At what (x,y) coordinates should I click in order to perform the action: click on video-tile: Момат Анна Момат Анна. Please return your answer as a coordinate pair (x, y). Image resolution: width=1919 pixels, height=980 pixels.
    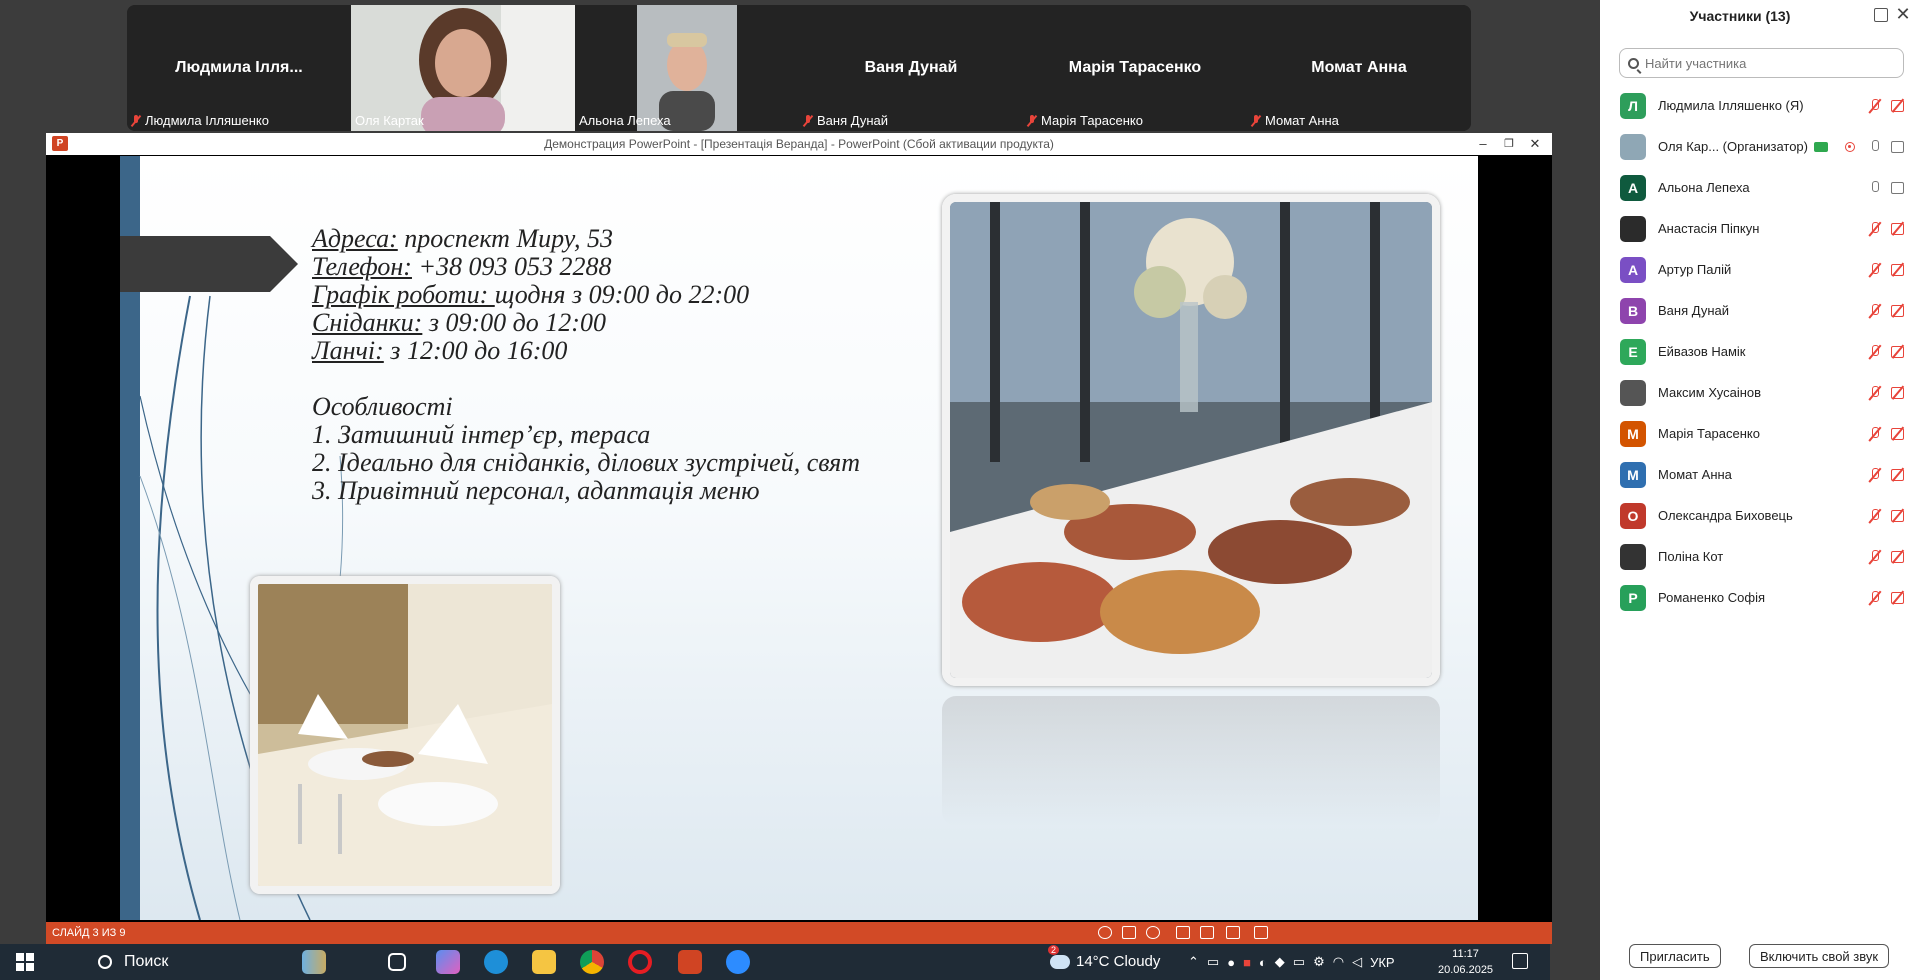
    Looking at the image, I should click on (1359, 68).